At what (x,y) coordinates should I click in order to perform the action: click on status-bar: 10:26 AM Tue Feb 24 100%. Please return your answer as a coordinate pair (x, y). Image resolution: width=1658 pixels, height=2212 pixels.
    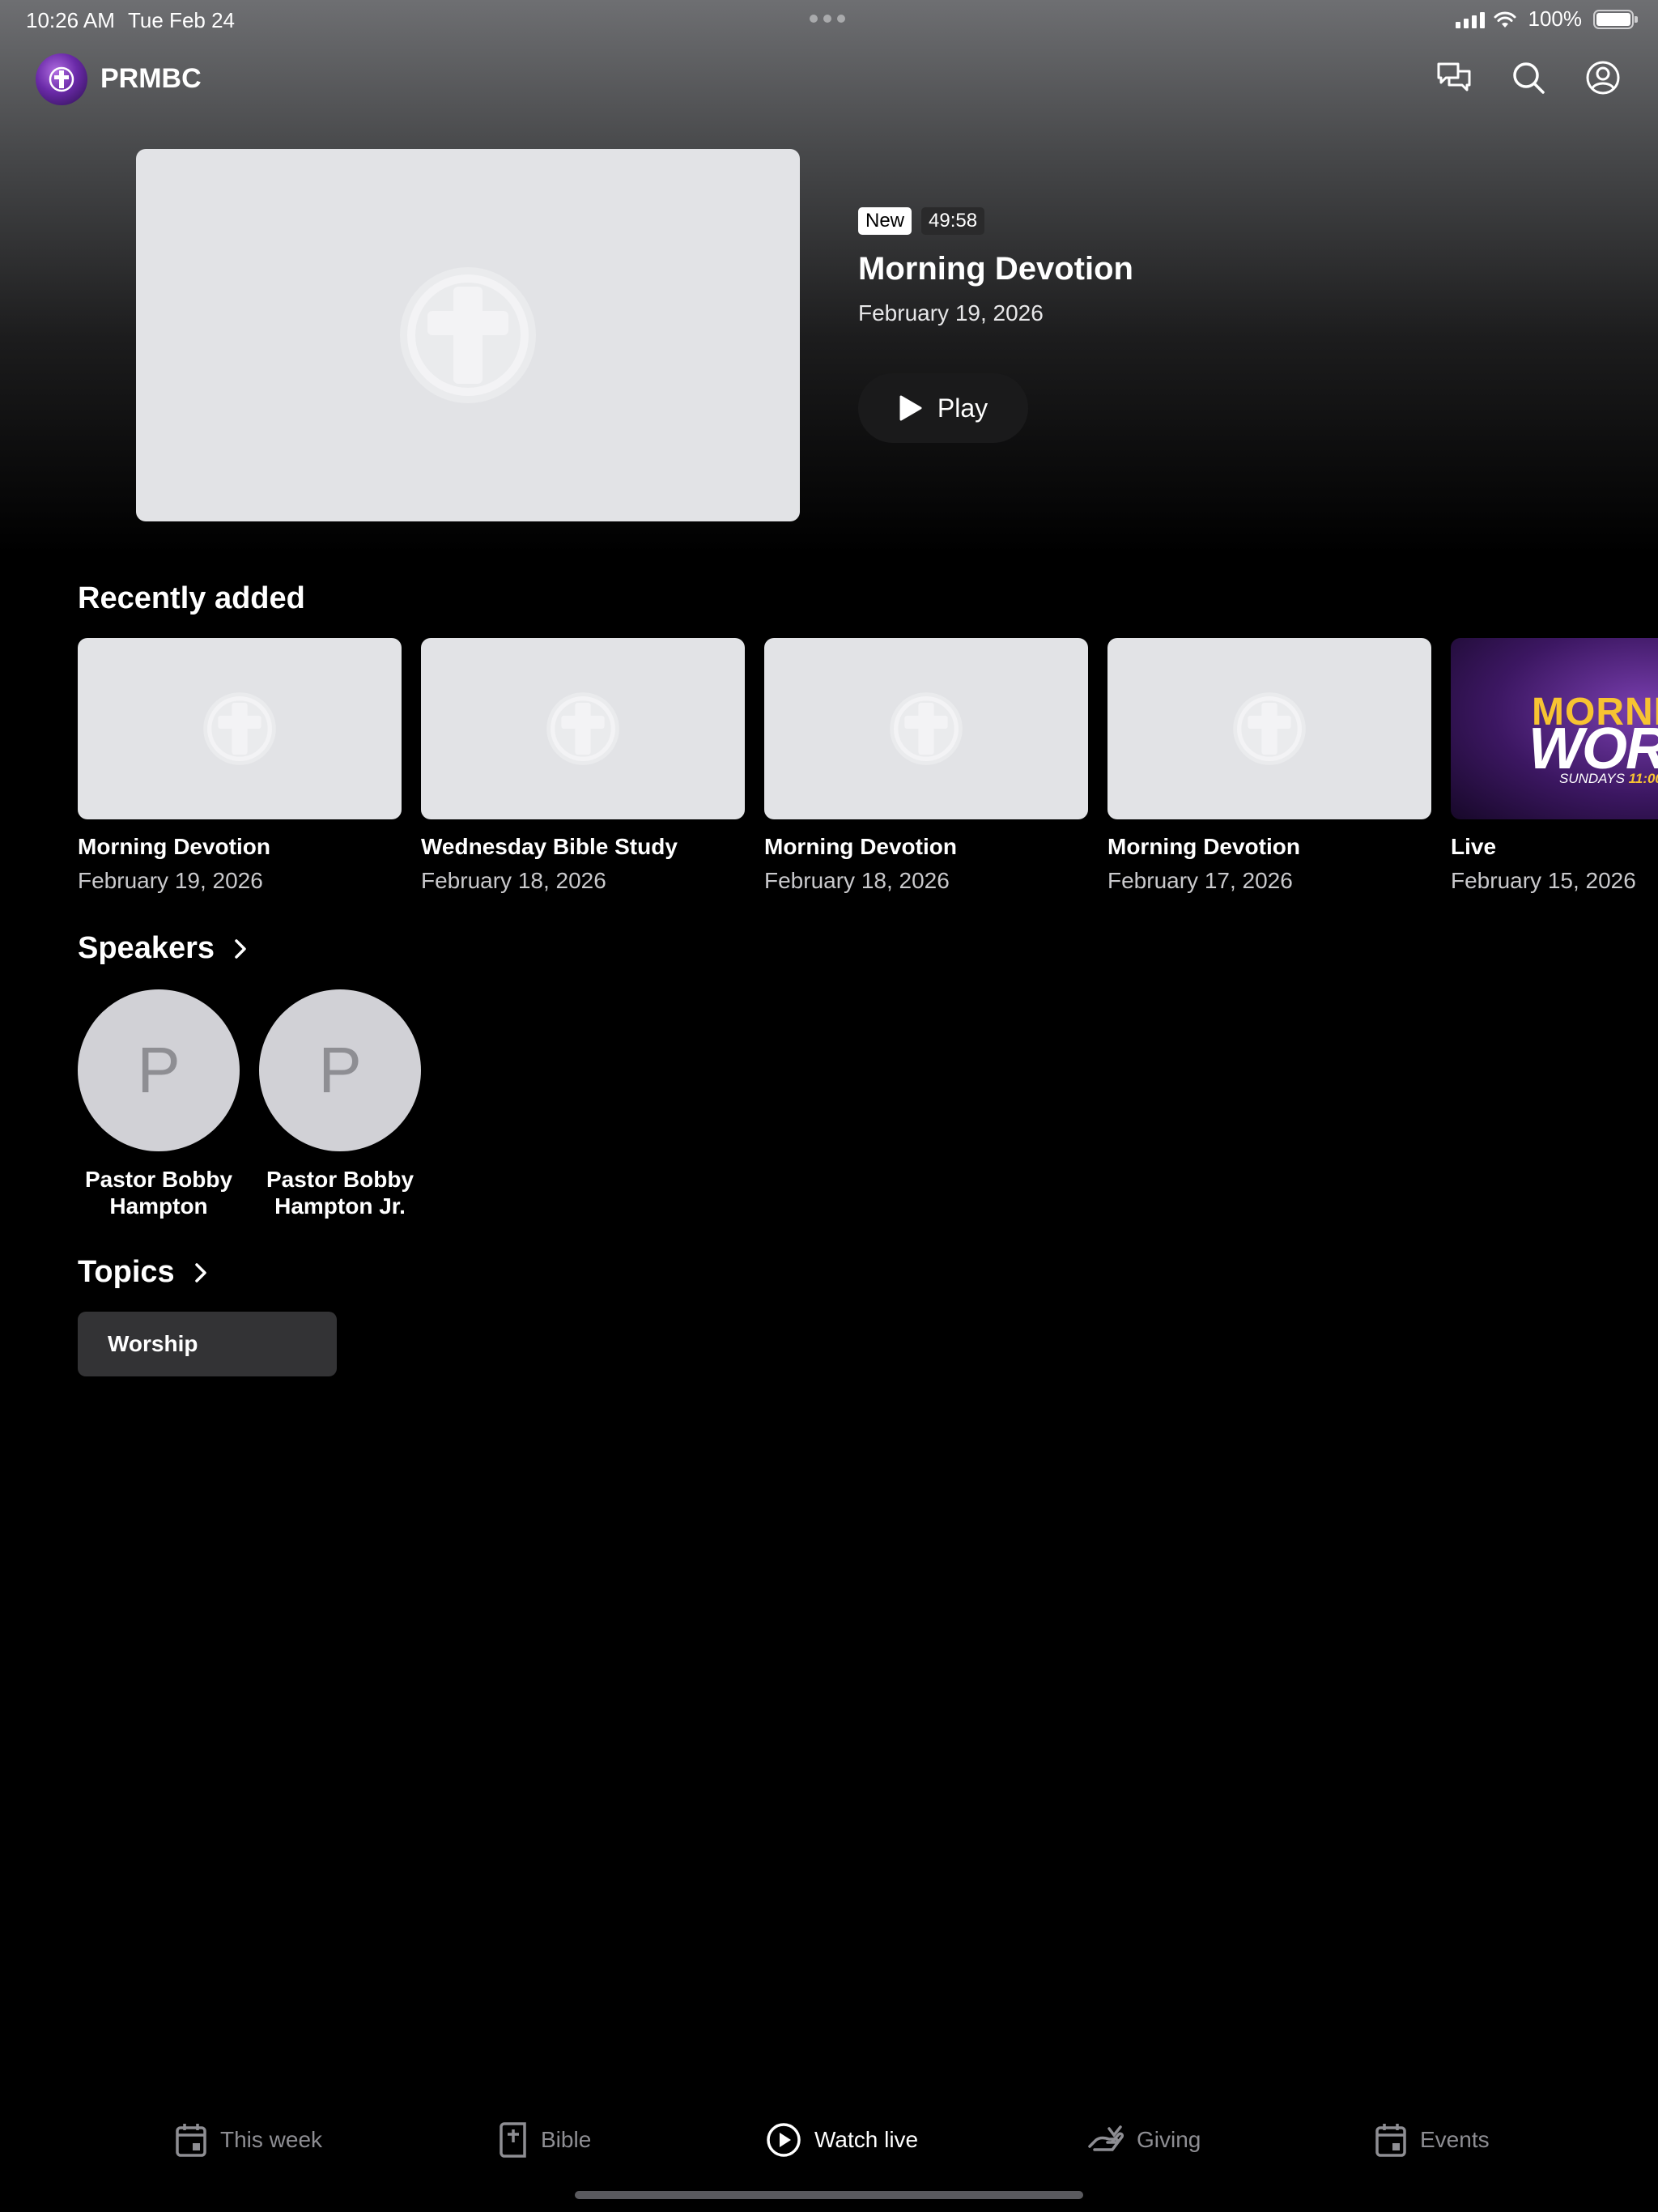
    Looking at the image, I should click on (829, 19).